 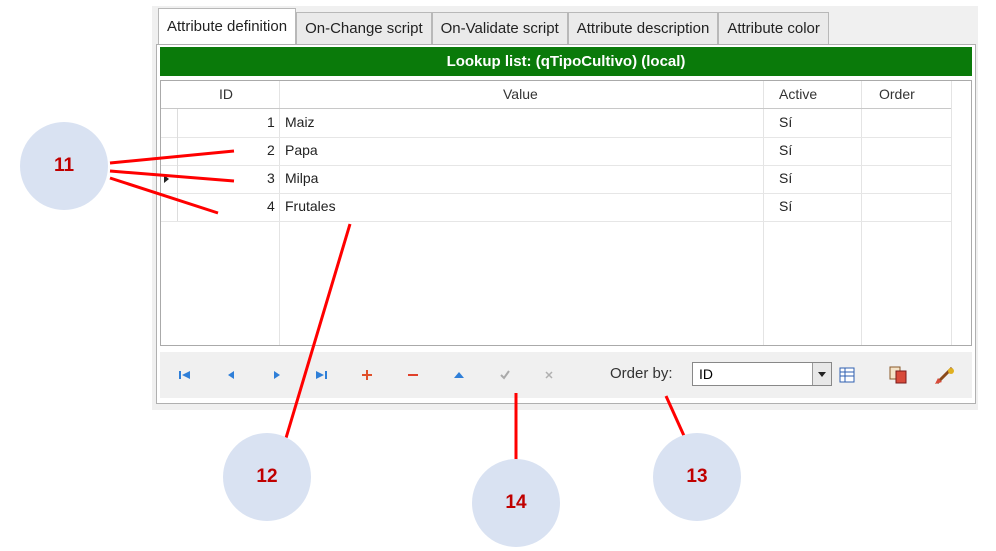 I want to click on tab-attribute-definition: Attribute definition, so click(x=227, y=26).